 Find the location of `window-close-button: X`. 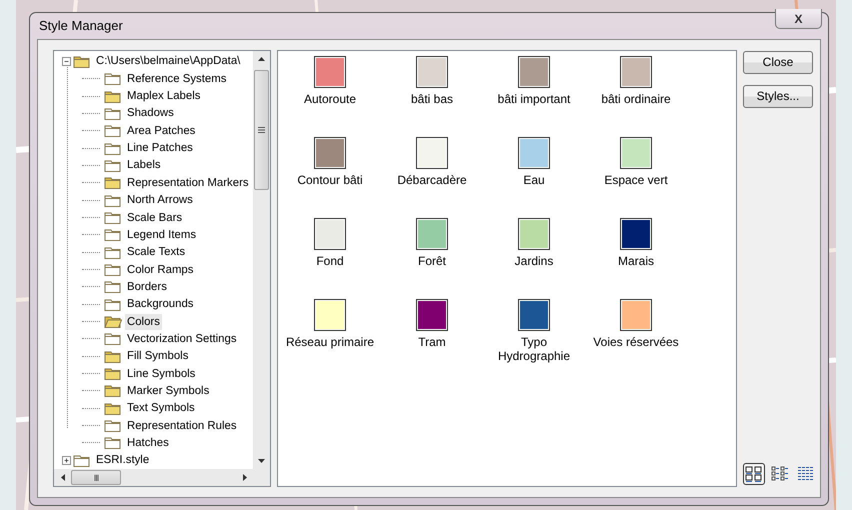

window-close-button: X is located at coordinates (798, 19).